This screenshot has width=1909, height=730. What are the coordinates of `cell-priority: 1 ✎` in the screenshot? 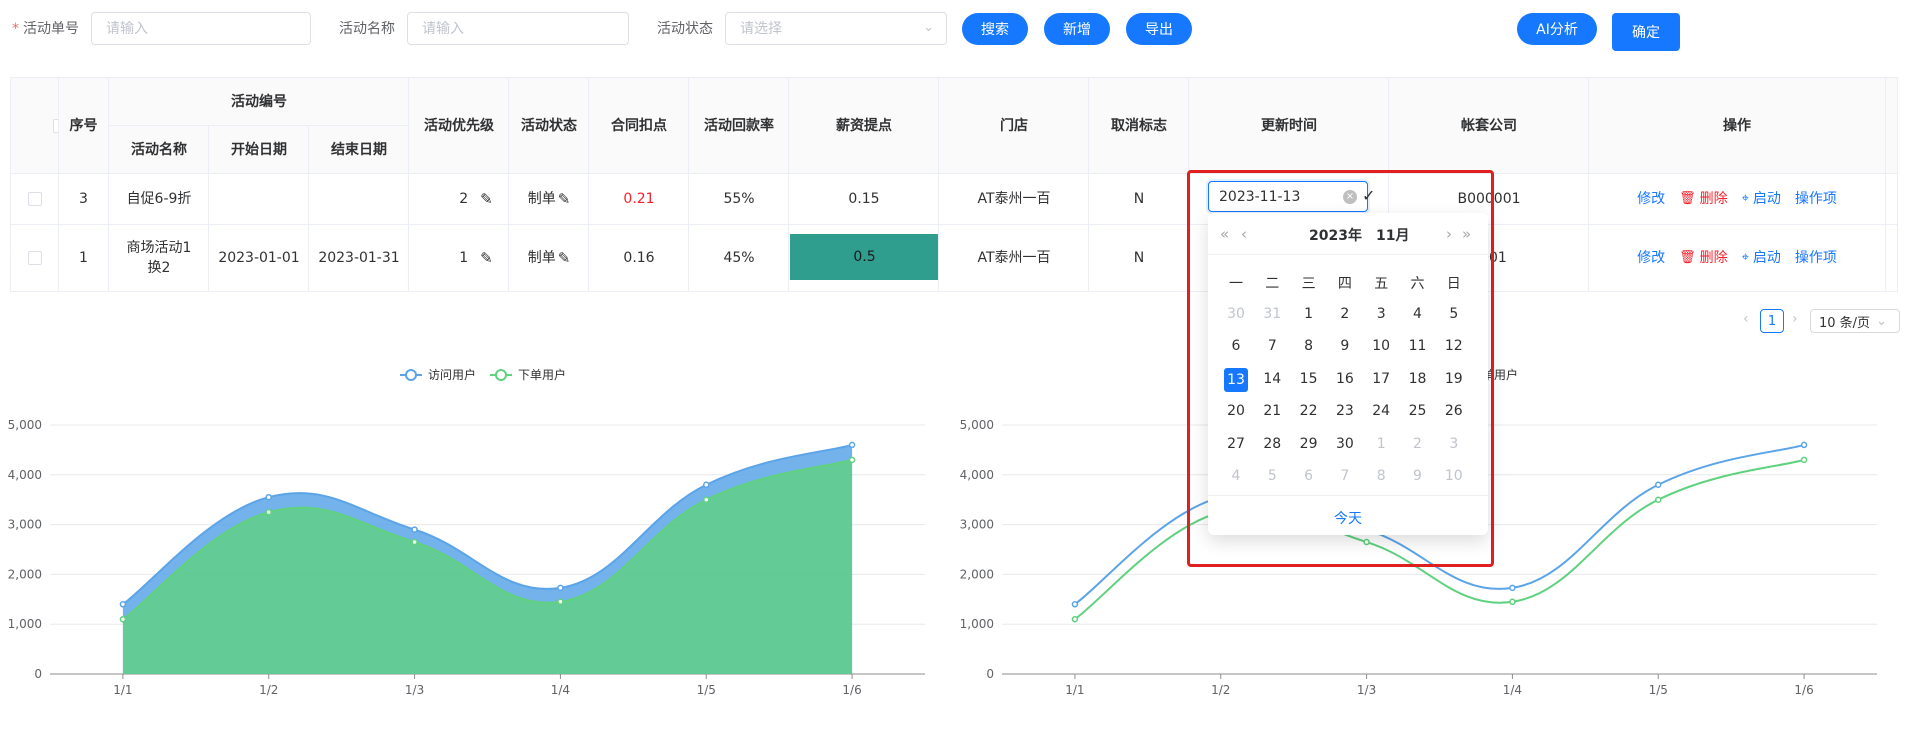 It's located at (459, 258).